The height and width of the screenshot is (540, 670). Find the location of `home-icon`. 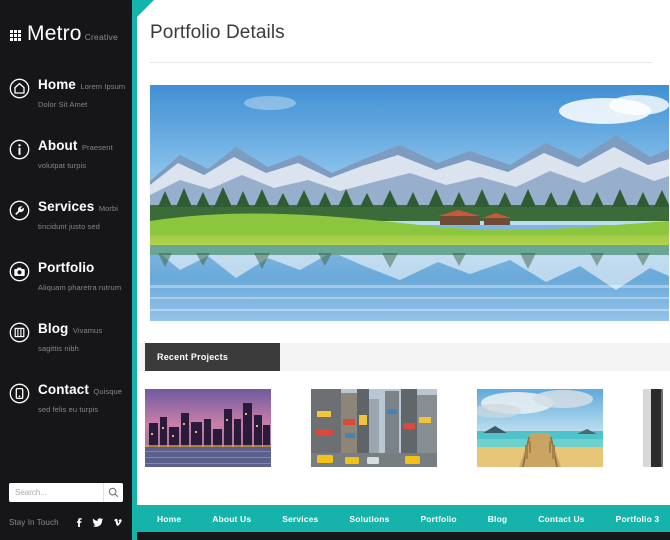

home-icon is located at coordinates (19, 88).